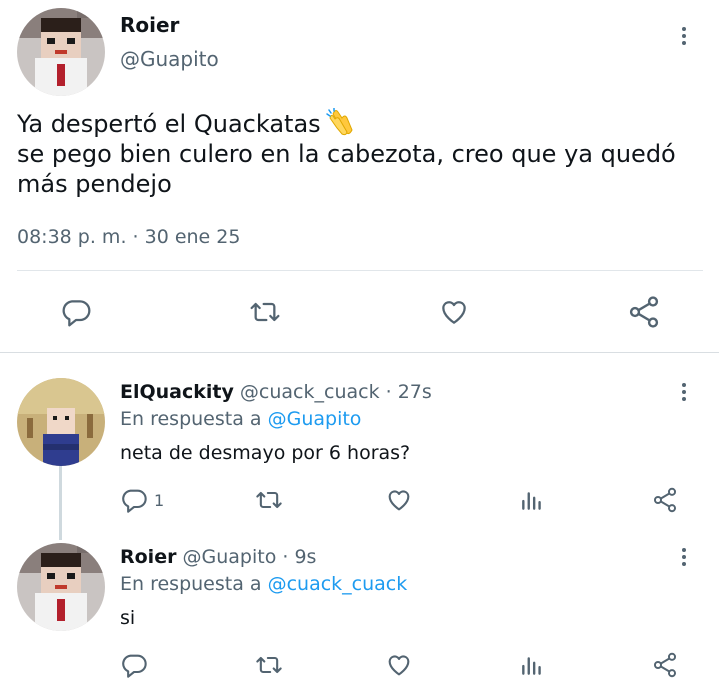 This screenshot has height=687, width=719. What do you see at coordinates (299, 557) in the screenshot?
I see `reply-time: · 9s` at bounding box center [299, 557].